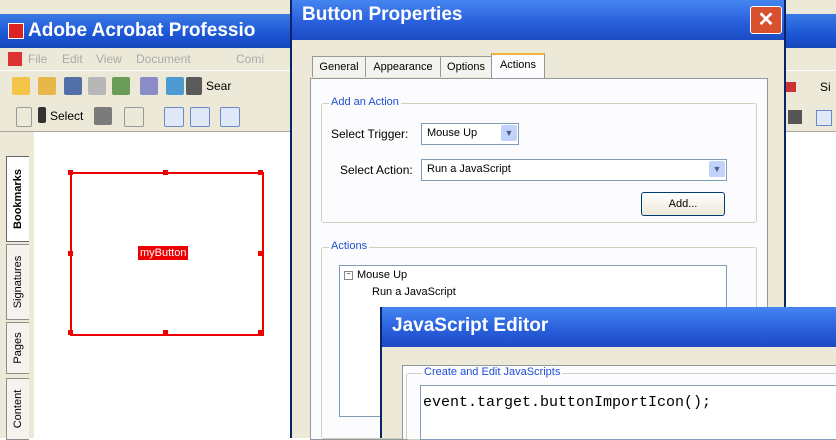 This screenshot has width=836, height=440. What do you see at coordinates (70, 253) in the screenshot?
I see `resize-handle-w` at bounding box center [70, 253].